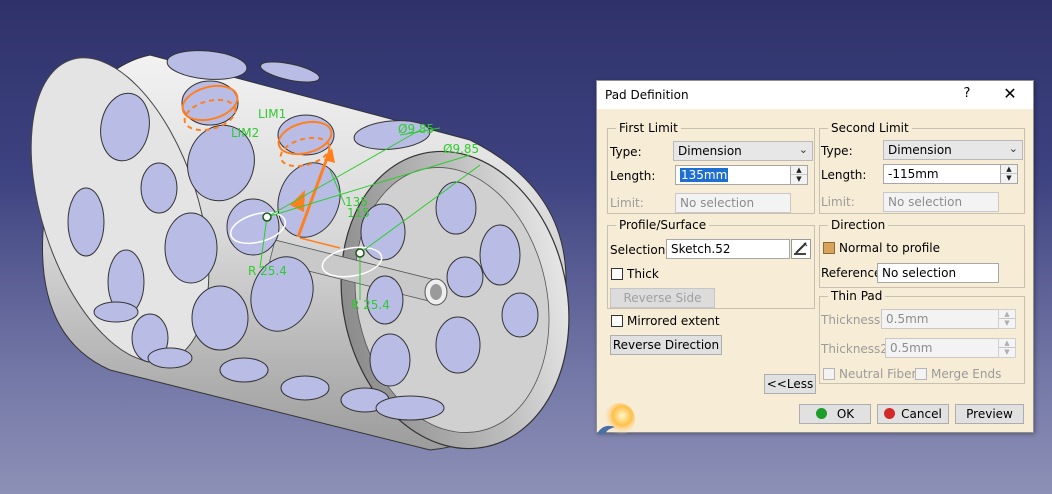 Image resolution: width=1052 pixels, height=494 pixels. What do you see at coordinates (878, 374) in the screenshot?
I see `neutral-fiber-label: Neutral Fiber` at bounding box center [878, 374].